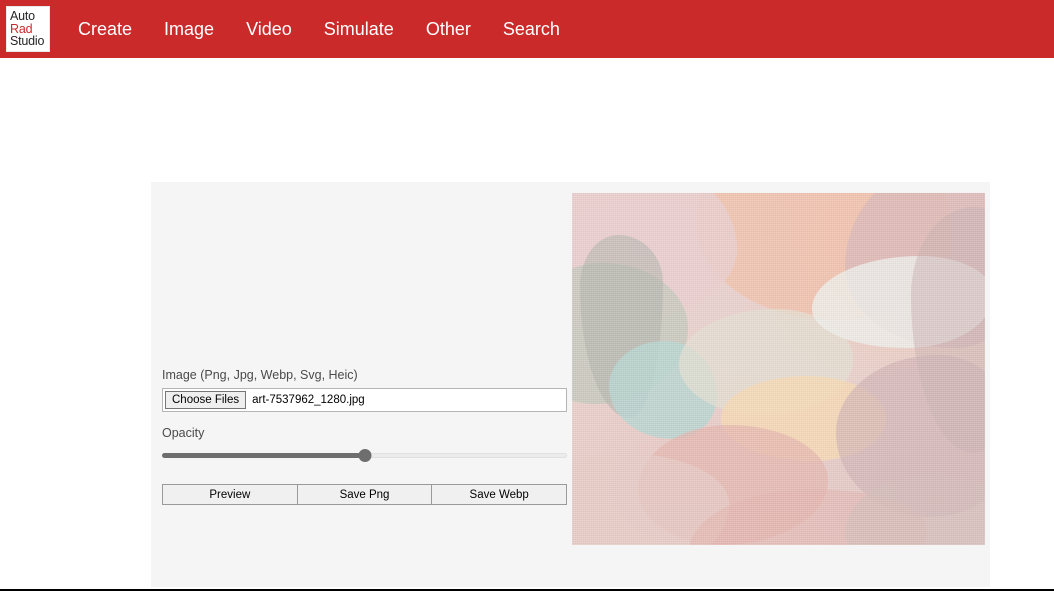 The height and width of the screenshot is (591, 1054). I want to click on nav-item-other: Other, so click(448, 29).